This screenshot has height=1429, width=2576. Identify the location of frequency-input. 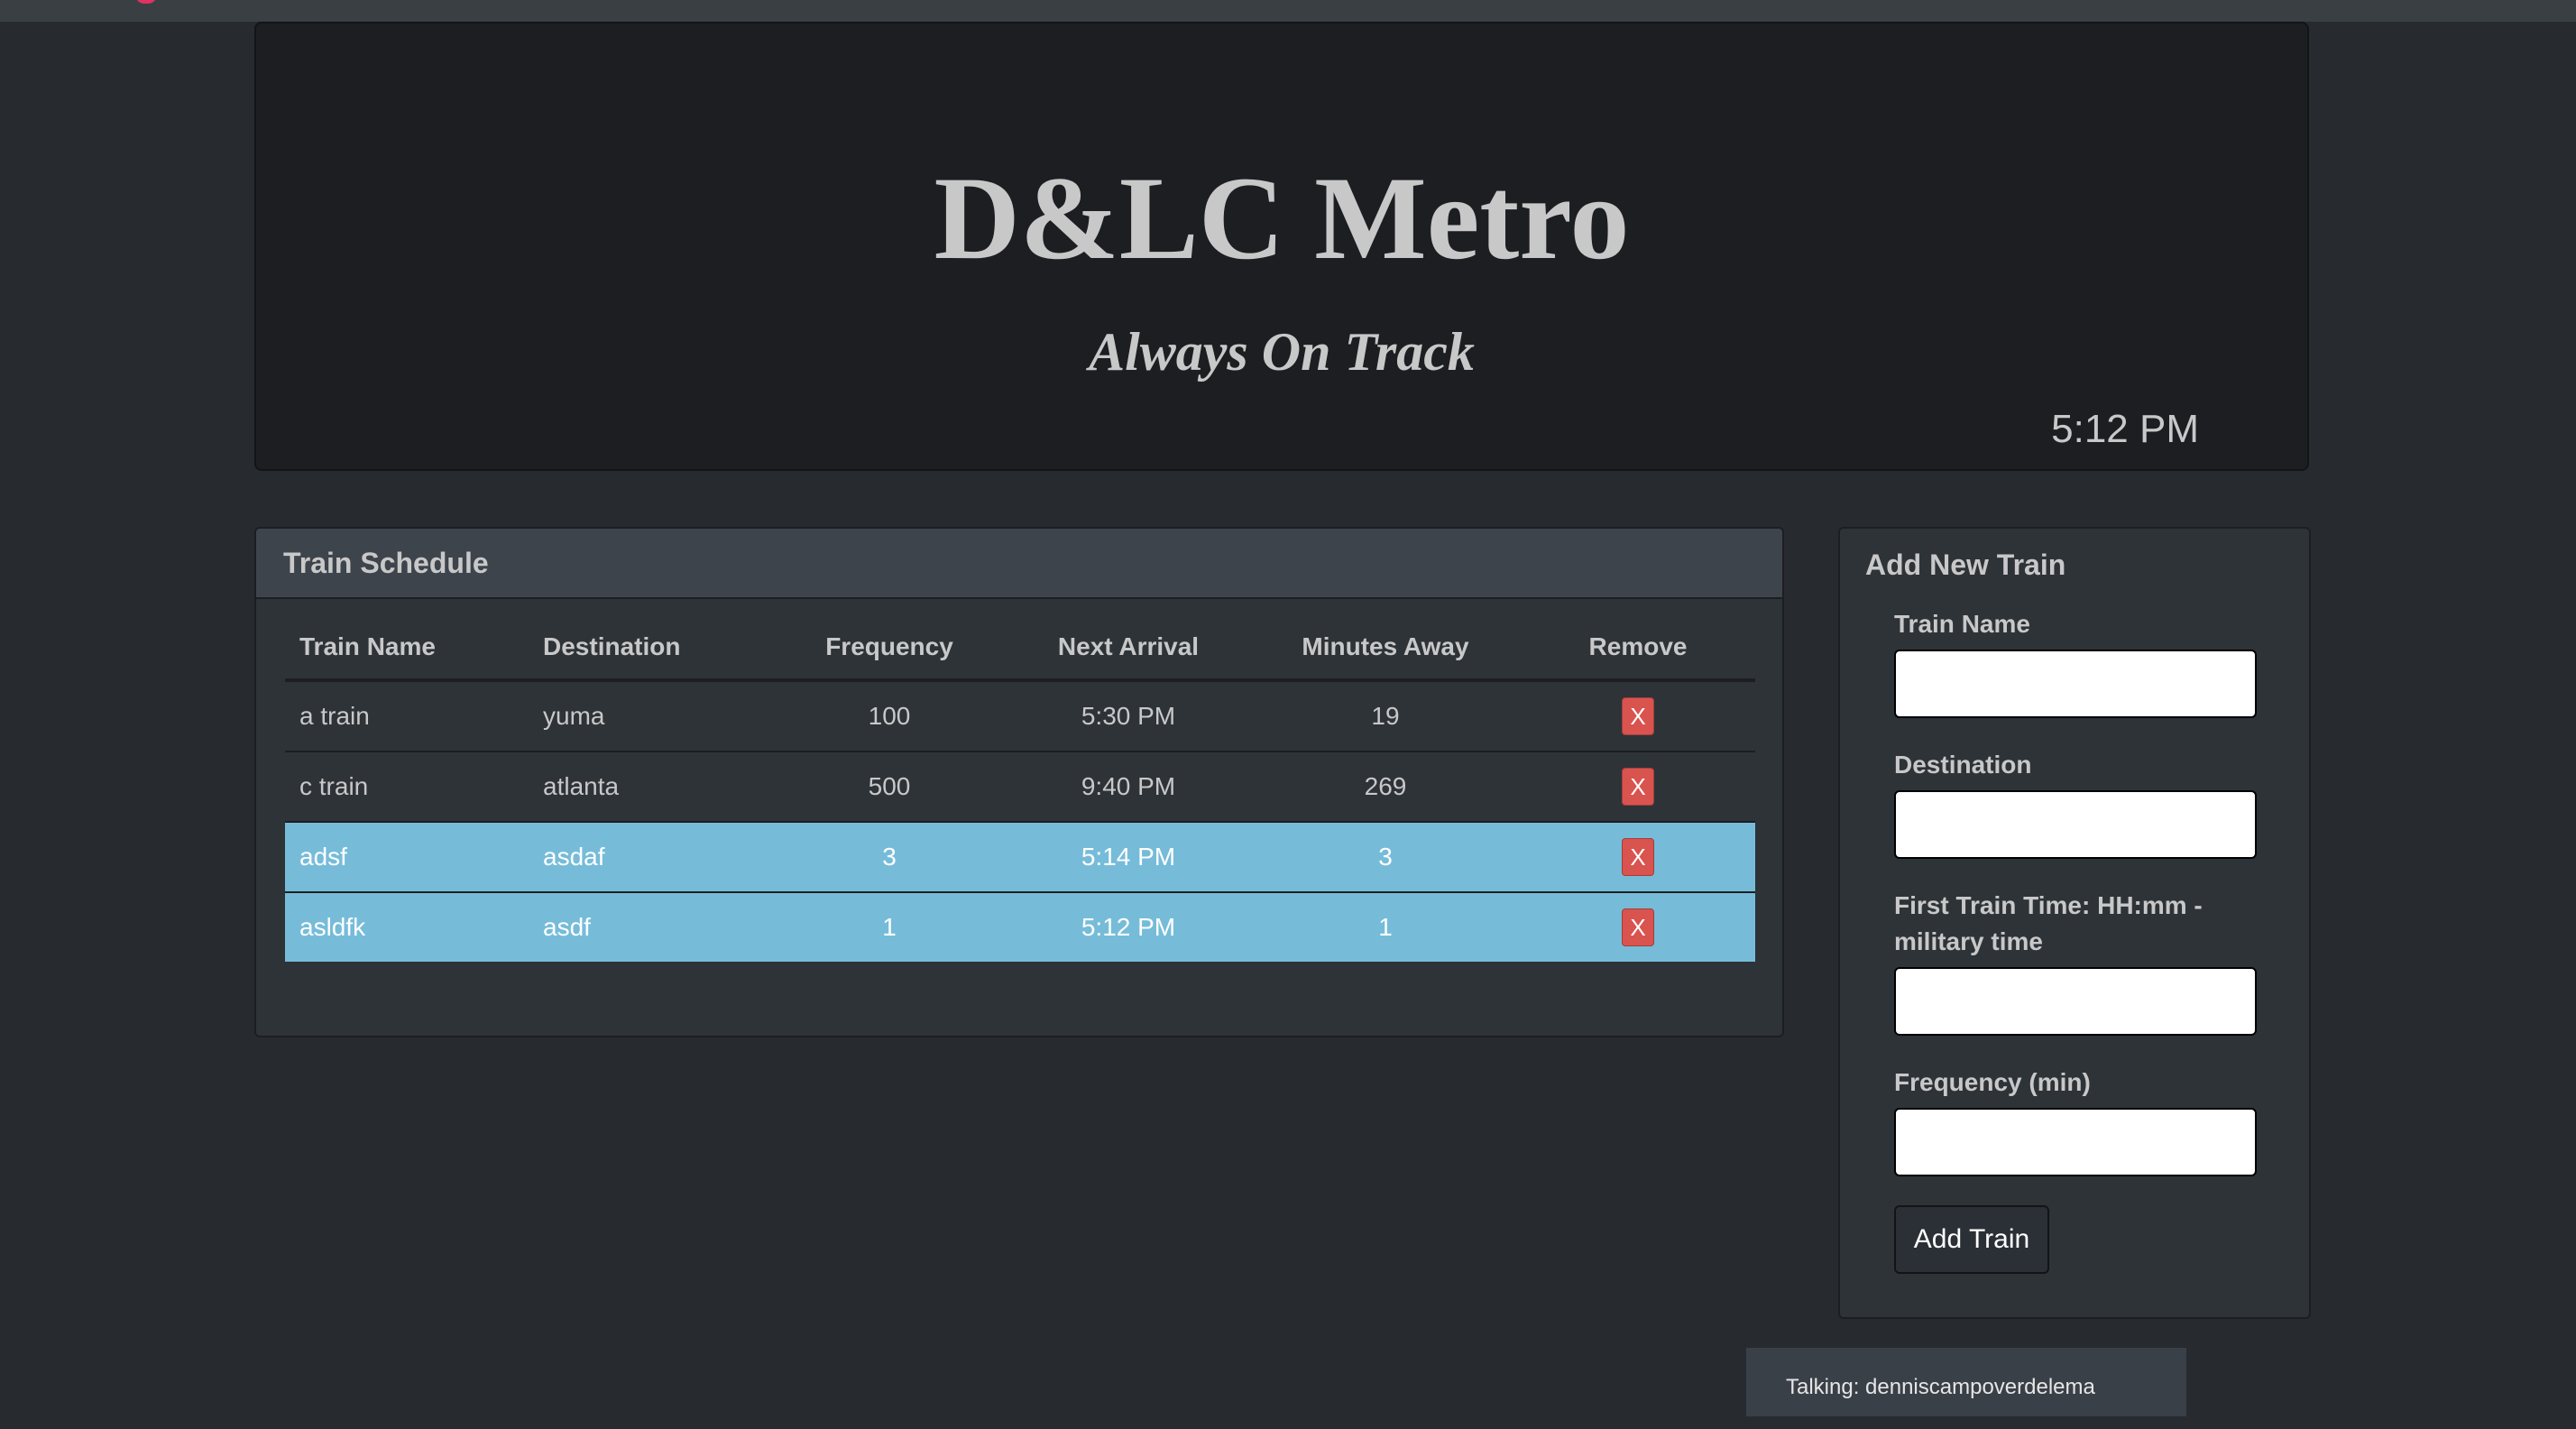
(2075, 1142).